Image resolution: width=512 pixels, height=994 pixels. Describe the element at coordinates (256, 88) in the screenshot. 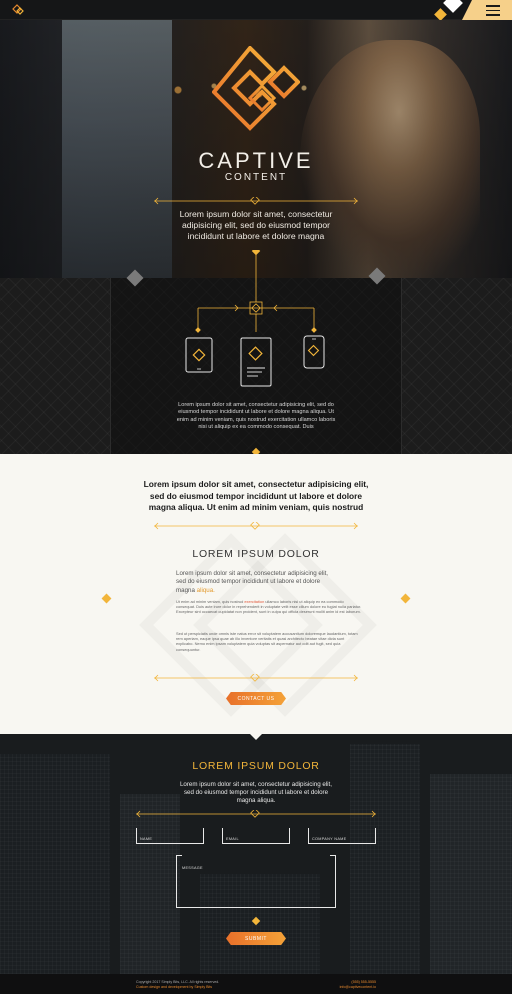

I see `logo-mark-icon` at that location.